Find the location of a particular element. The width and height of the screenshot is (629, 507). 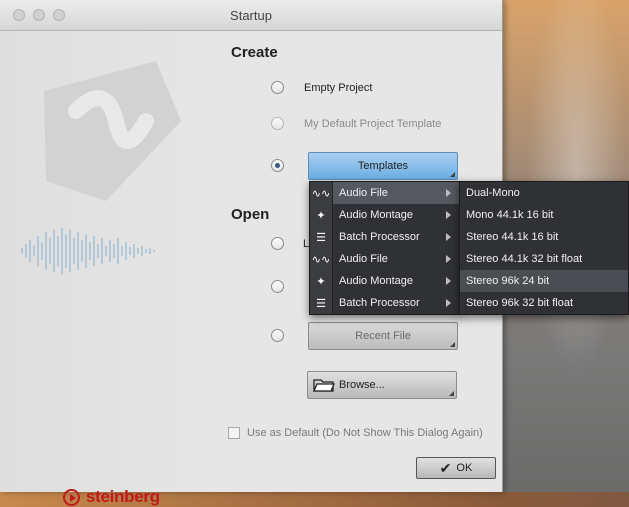

submenu-item: Mono 44.1k 16 bit is located at coordinates (544, 215).